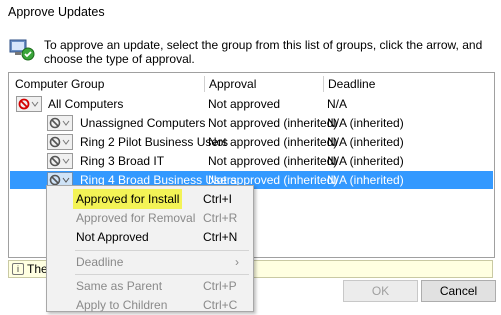 Image resolution: width=501 pixels, height=315 pixels. I want to click on menu-item-approved-for-install: Approved for Install Ctrl+I, so click(149, 199).